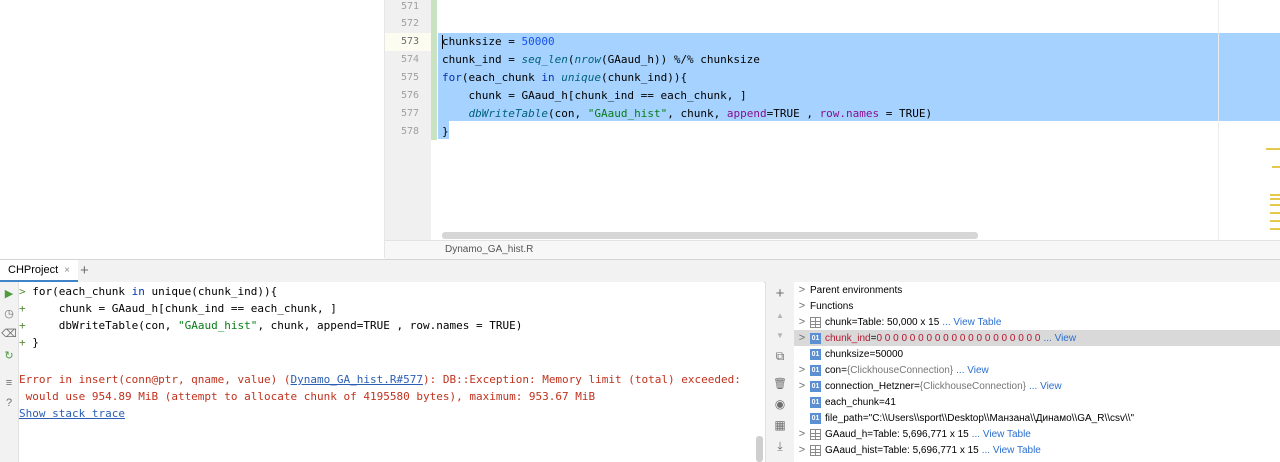 Image resolution: width=1280 pixels, height=462 pixels. What do you see at coordinates (434, 70) in the screenshot?
I see `vcs-change-marker` at bounding box center [434, 70].